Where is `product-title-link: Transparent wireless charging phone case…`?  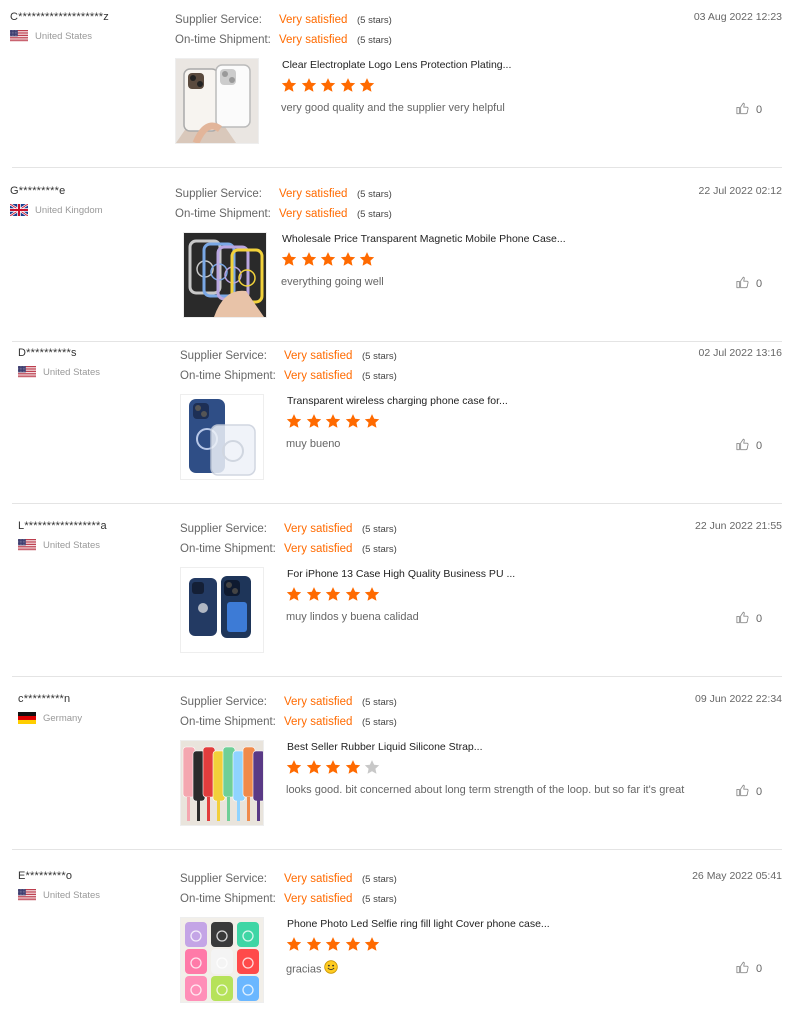 product-title-link: Transparent wireless charging phone case… is located at coordinates (397, 401).